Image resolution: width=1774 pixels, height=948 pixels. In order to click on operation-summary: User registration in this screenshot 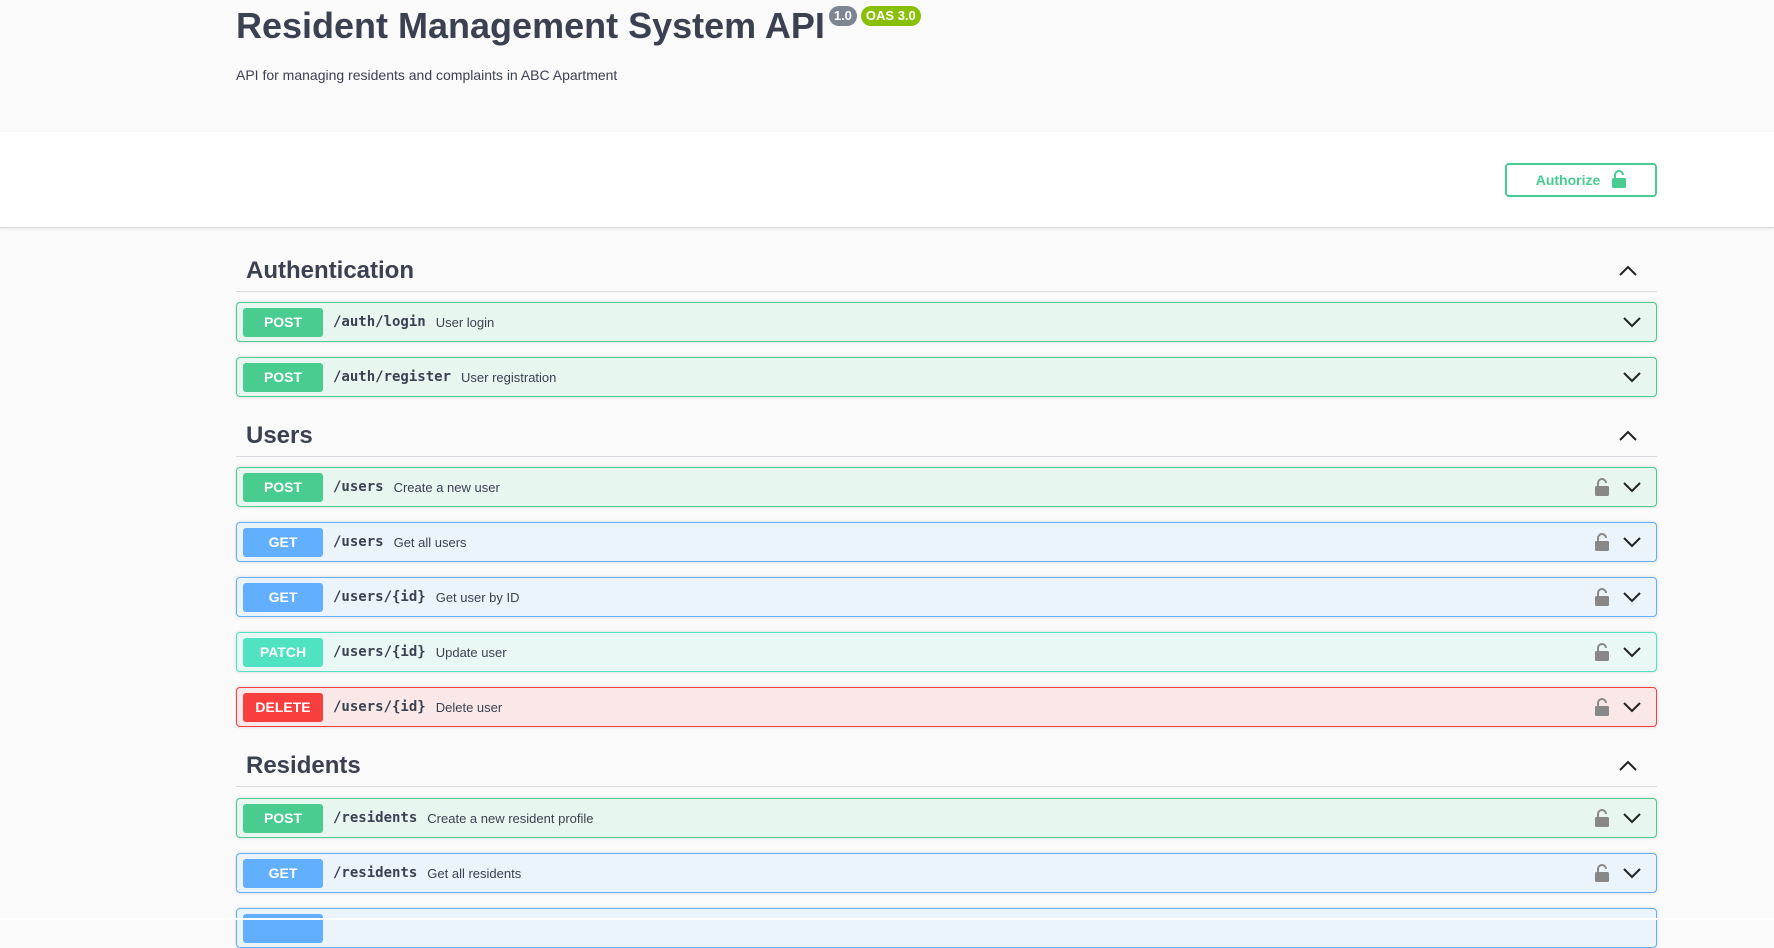, I will do `click(509, 377)`.